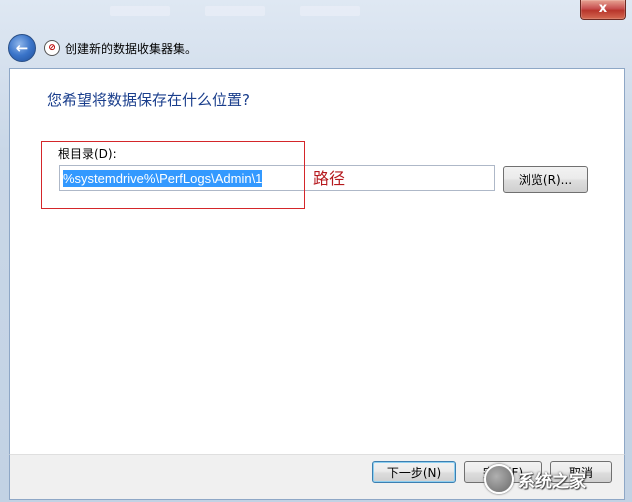  What do you see at coordinates (329, 178) in the screenshot?
I see `annotation-label: 路径` at bounding box center [329, 178].